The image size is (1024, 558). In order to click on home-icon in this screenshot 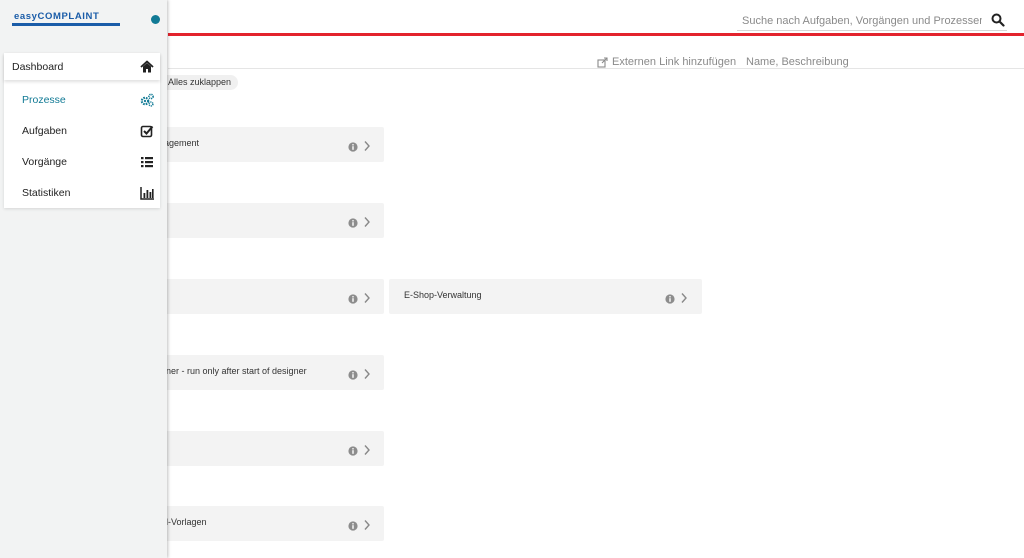, I will do `click(147, 67)`.